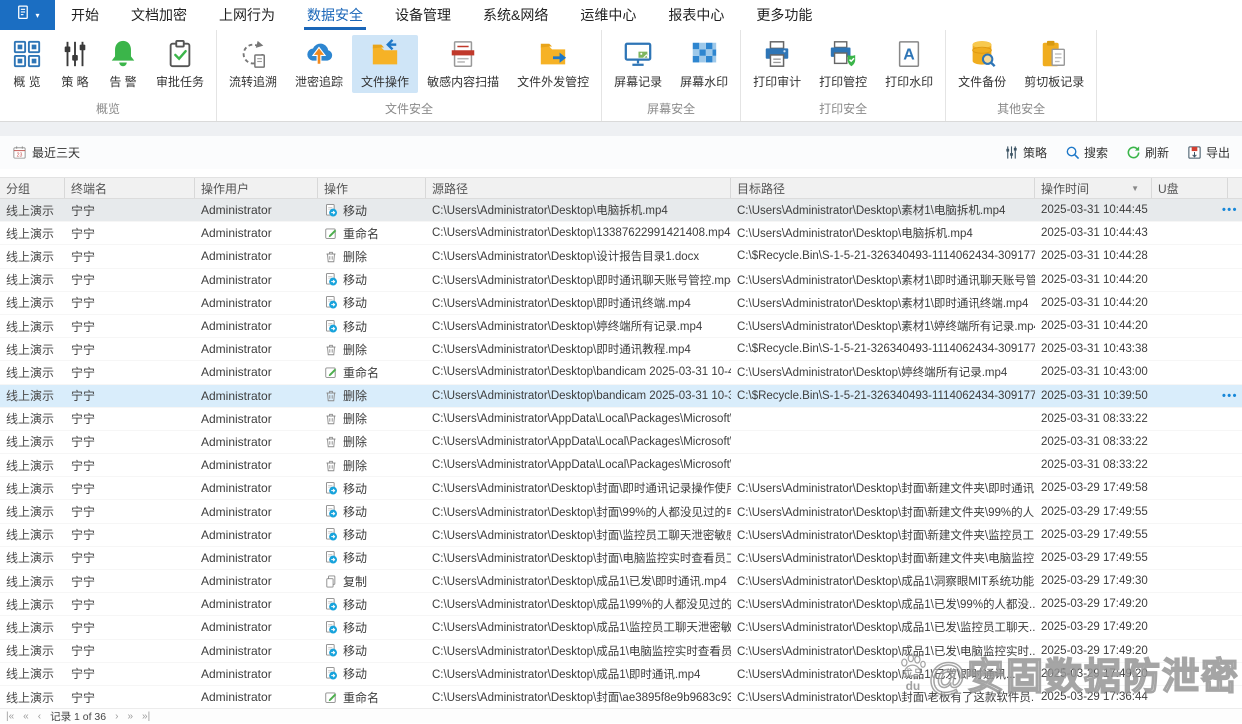 This screenshot has width=1242, height=724. I want to click on op-label: 重命名, so click(361, 697).